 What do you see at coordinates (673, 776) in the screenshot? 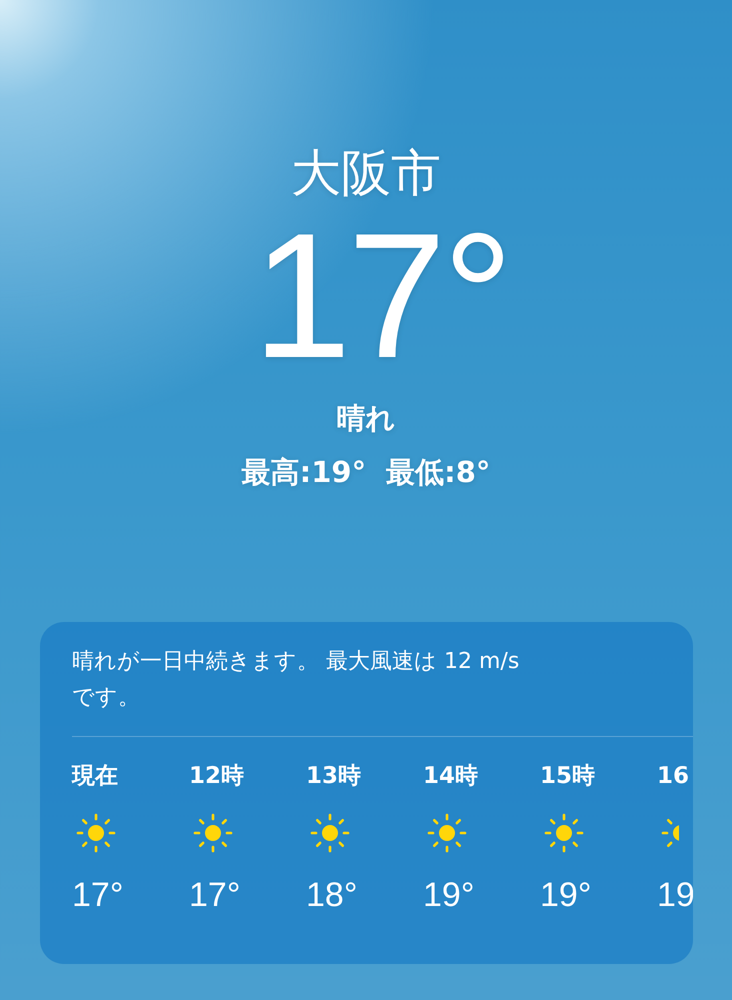
I see `hour-label: 16` at bounding box center [673, 776].